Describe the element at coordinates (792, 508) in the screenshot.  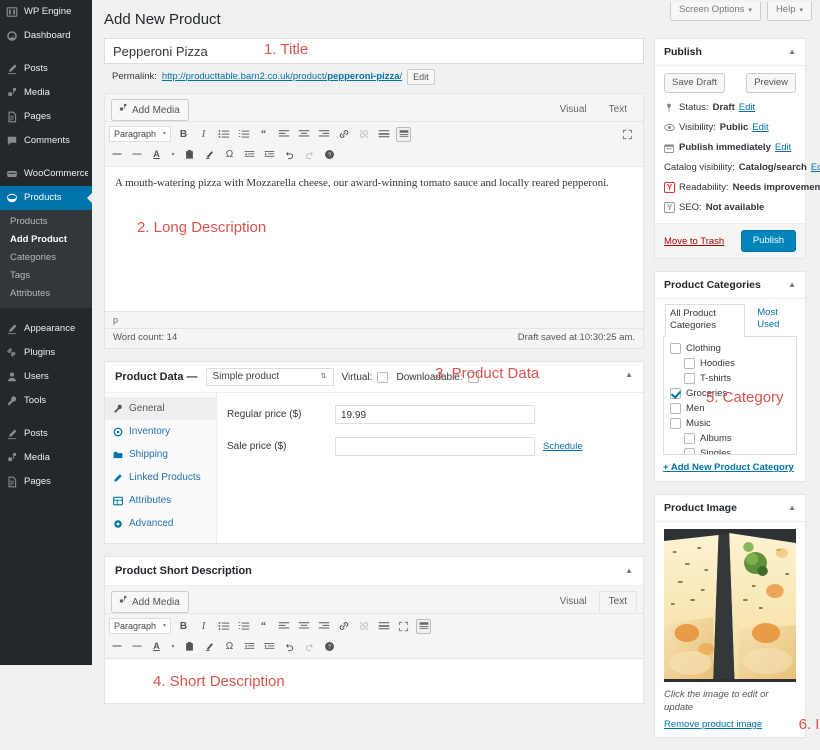
I see `product-image-collapse-icon: ▲` at that location.